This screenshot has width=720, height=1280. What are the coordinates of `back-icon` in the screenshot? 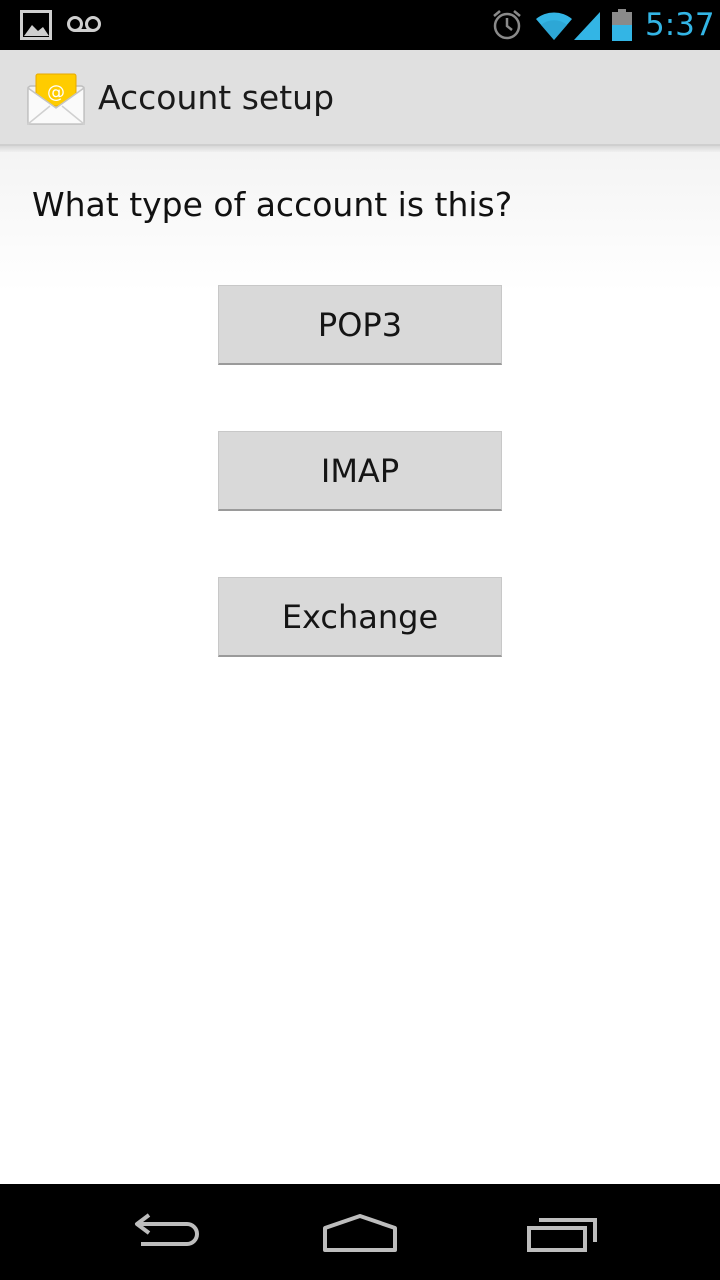 It's located at (160, 1232).